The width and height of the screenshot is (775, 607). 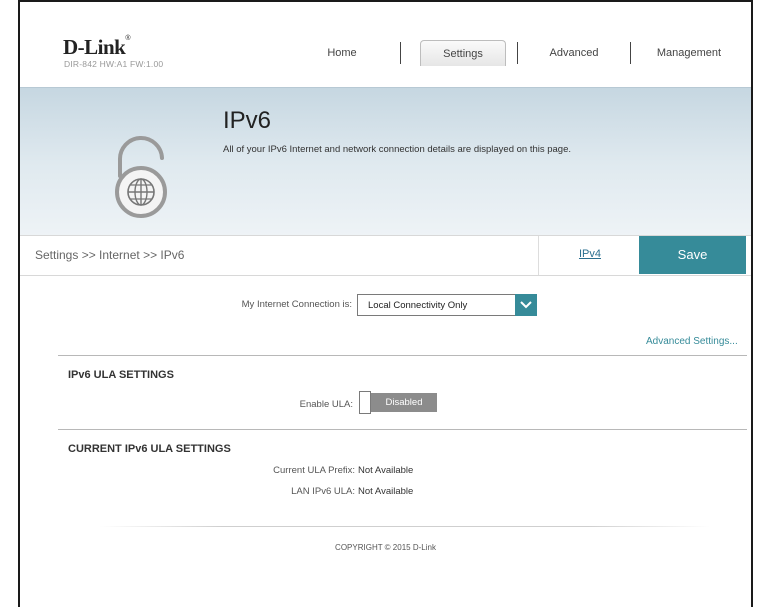 I want to click on toggle-state: Disabled, so click(x=404, y=402).